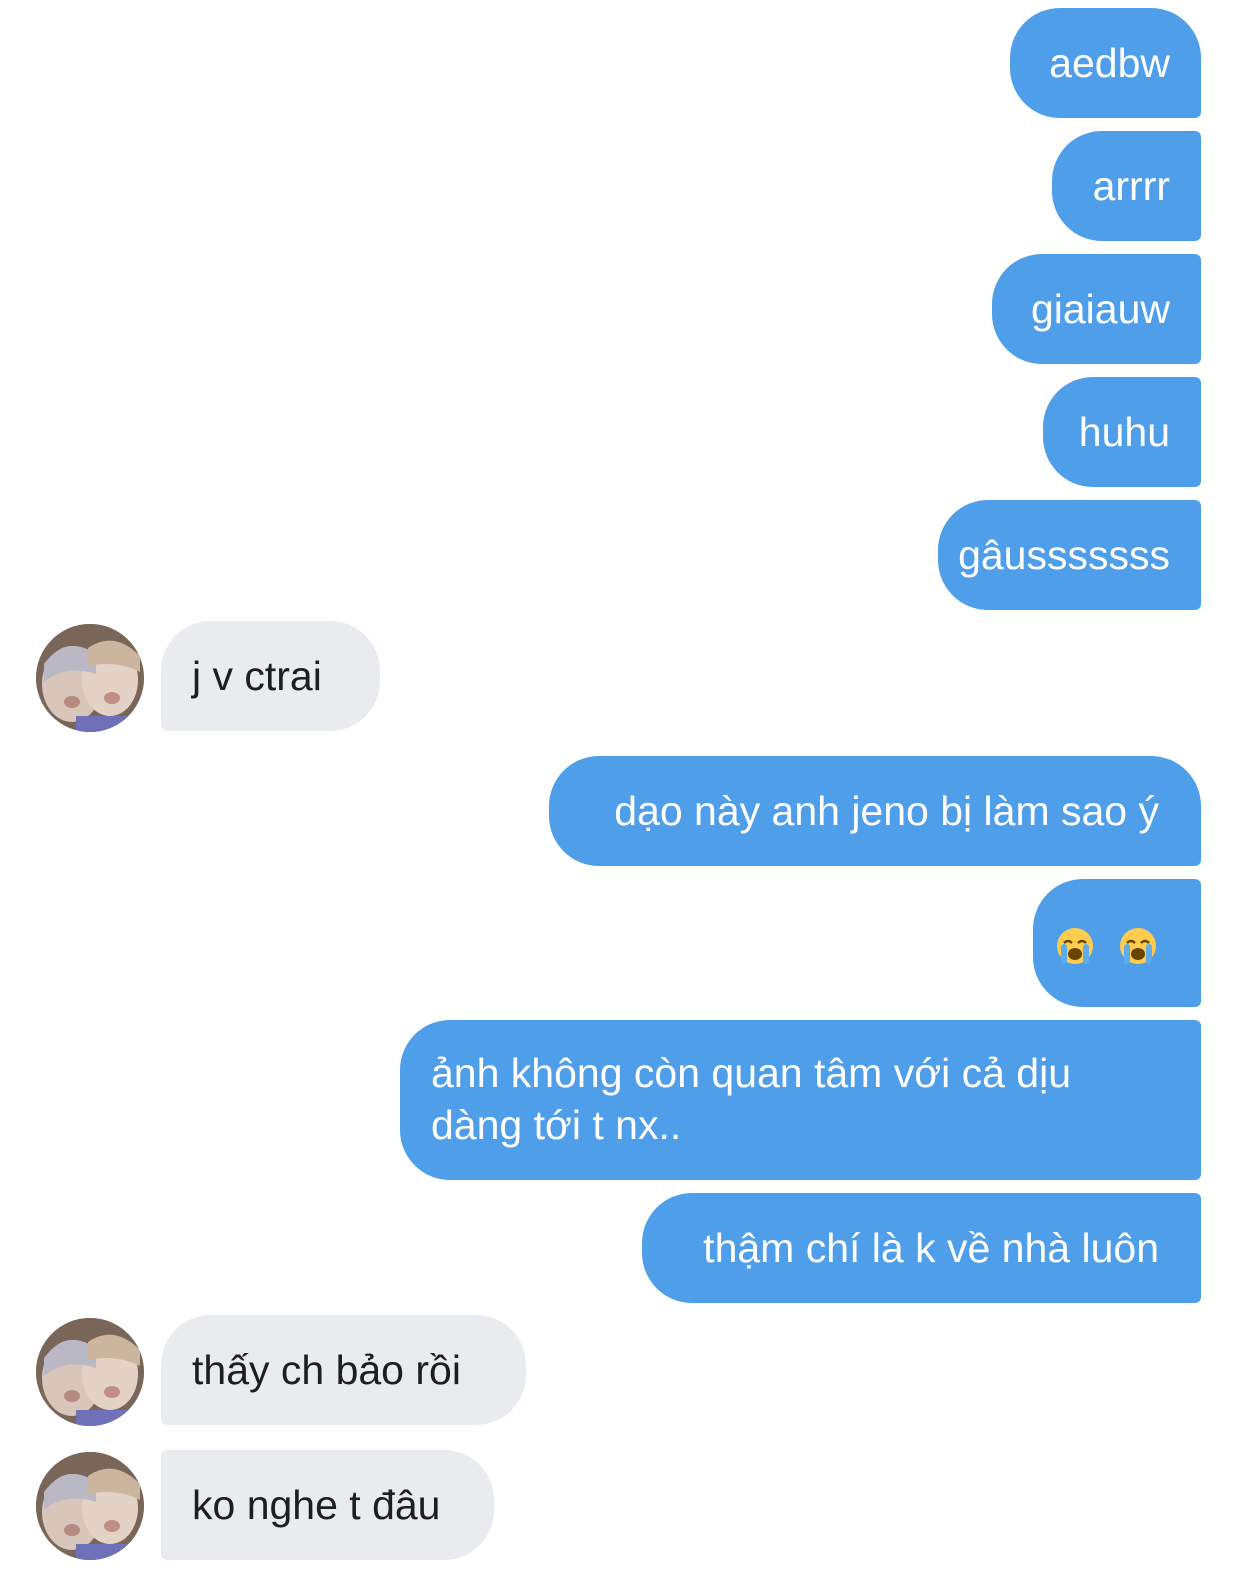  I want to click on outgoing-message: aedbw, so click(1105, 63).